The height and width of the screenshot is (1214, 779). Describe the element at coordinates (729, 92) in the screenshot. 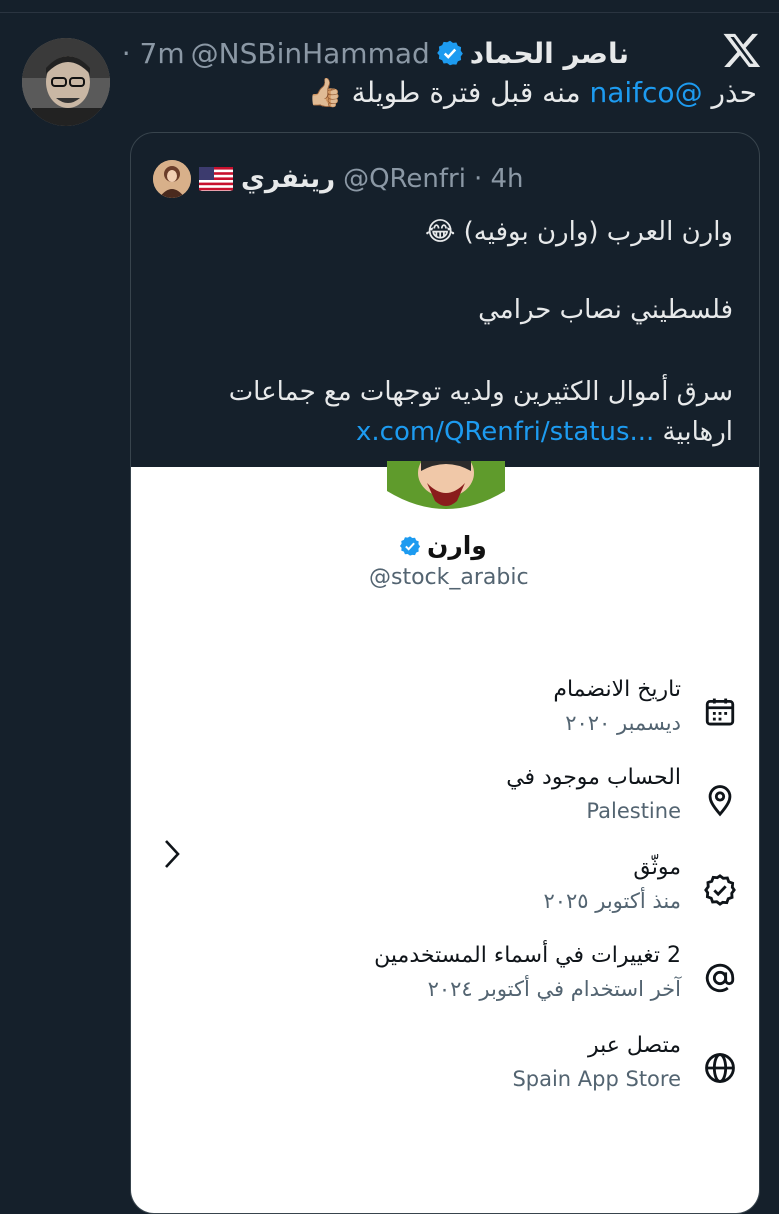

I see `tweet-text-prefix: حذر` at that location.